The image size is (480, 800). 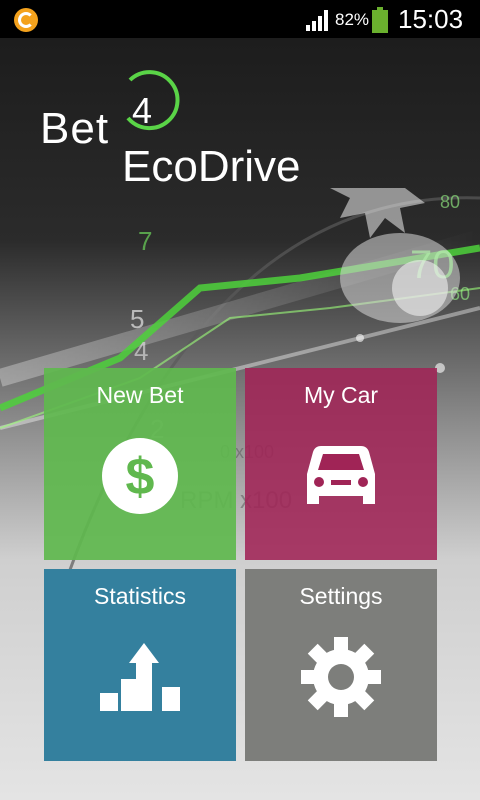 What do you see at coordinates (140, 395) in the screenshot?
I see `new-bet-label: New Bet` at bounding box center [140, 395].